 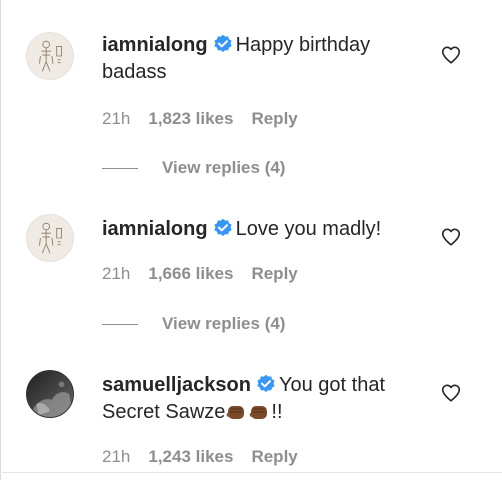 I want to click on comment-meta: 21h 1,823 likes Reply, so click(x=209, y=119).